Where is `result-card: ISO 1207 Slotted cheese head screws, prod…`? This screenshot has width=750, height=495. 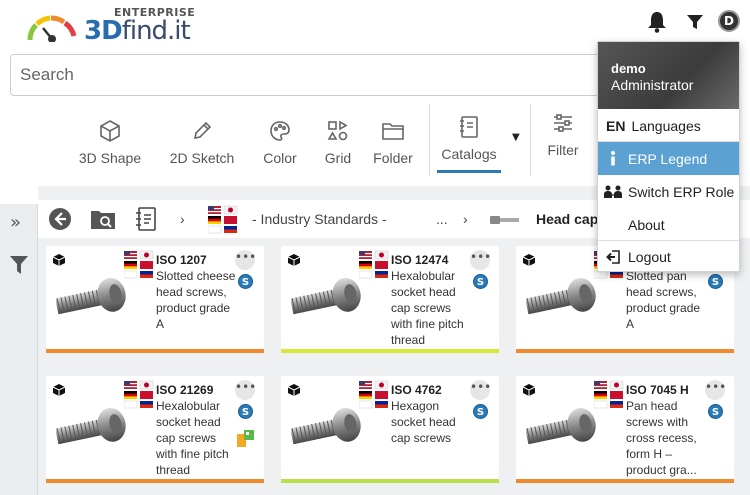
result-card: ISO 1207 Slotted cheese head screws, prod… is located at coordinates (155, 299).